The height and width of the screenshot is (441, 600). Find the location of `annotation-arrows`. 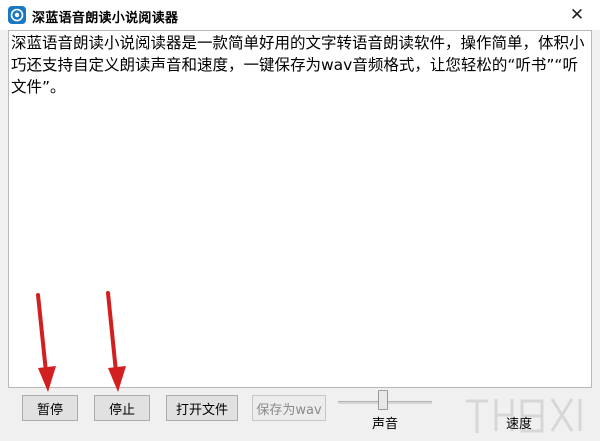

annotation-arrows is located at coordinates (81, 341).